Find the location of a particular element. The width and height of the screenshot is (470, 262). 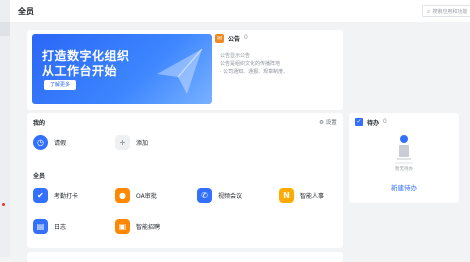

n-icon: N is located at coordinates (286, 195).